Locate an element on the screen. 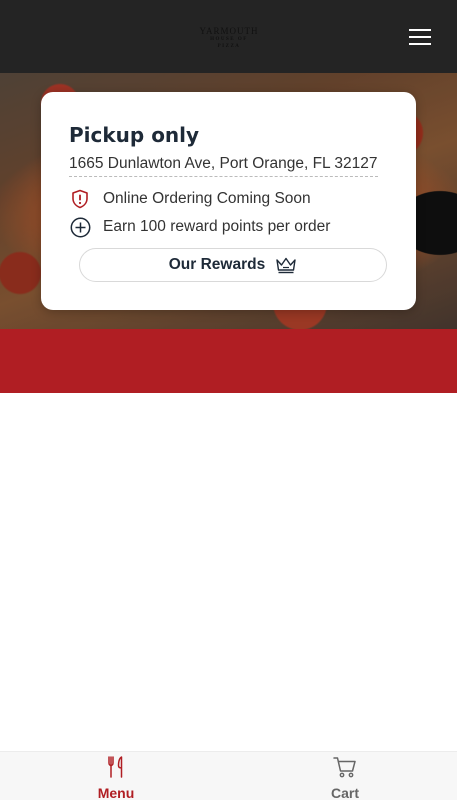 Image resolution: width=457 pixels, height=800 pixels. hamburger-menu-button is located at coordinates (420, 37).